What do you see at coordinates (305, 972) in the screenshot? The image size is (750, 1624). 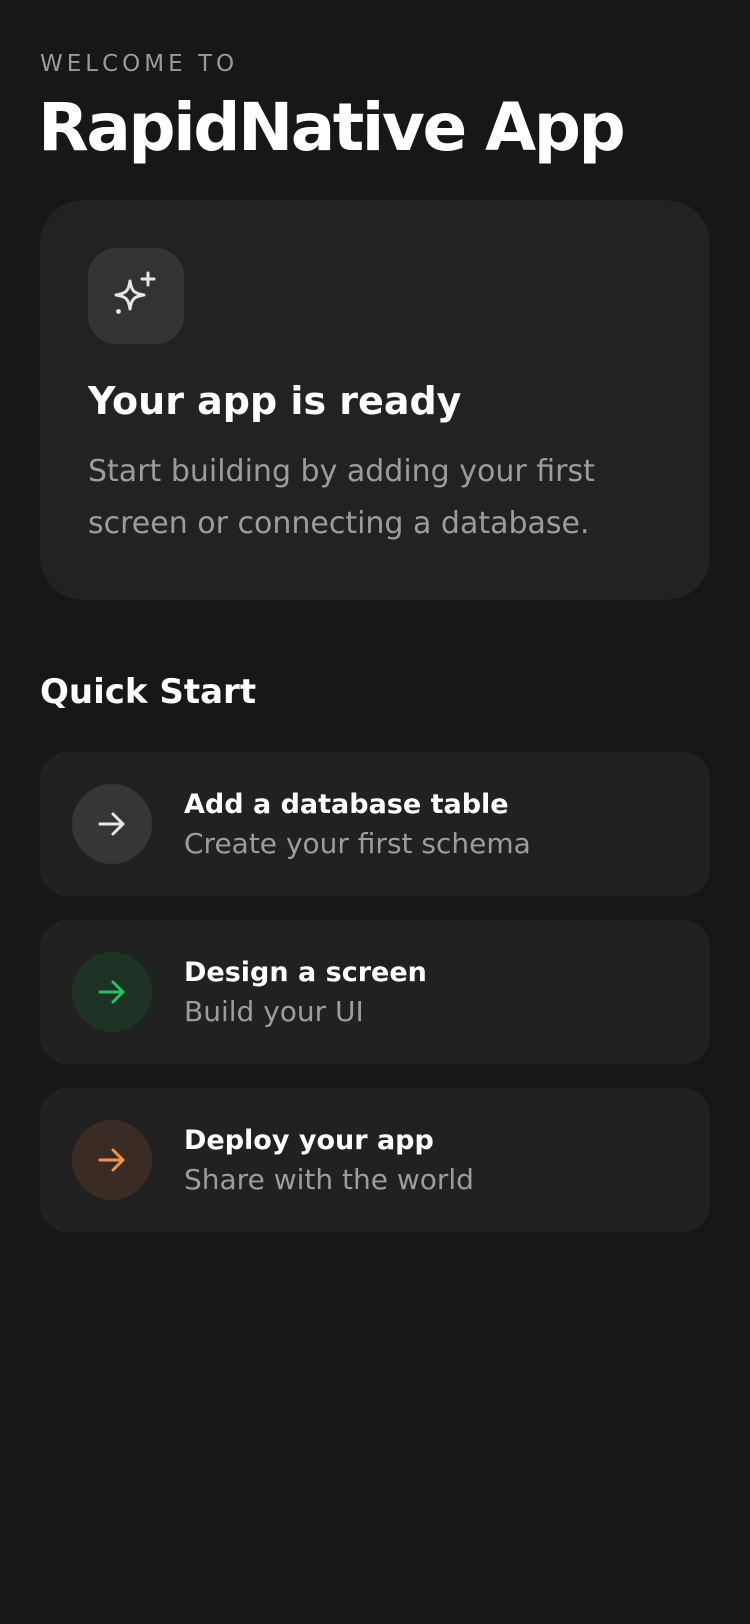 I see `quick-start-item-title: Design a screen` at bounding box center [305, 972].